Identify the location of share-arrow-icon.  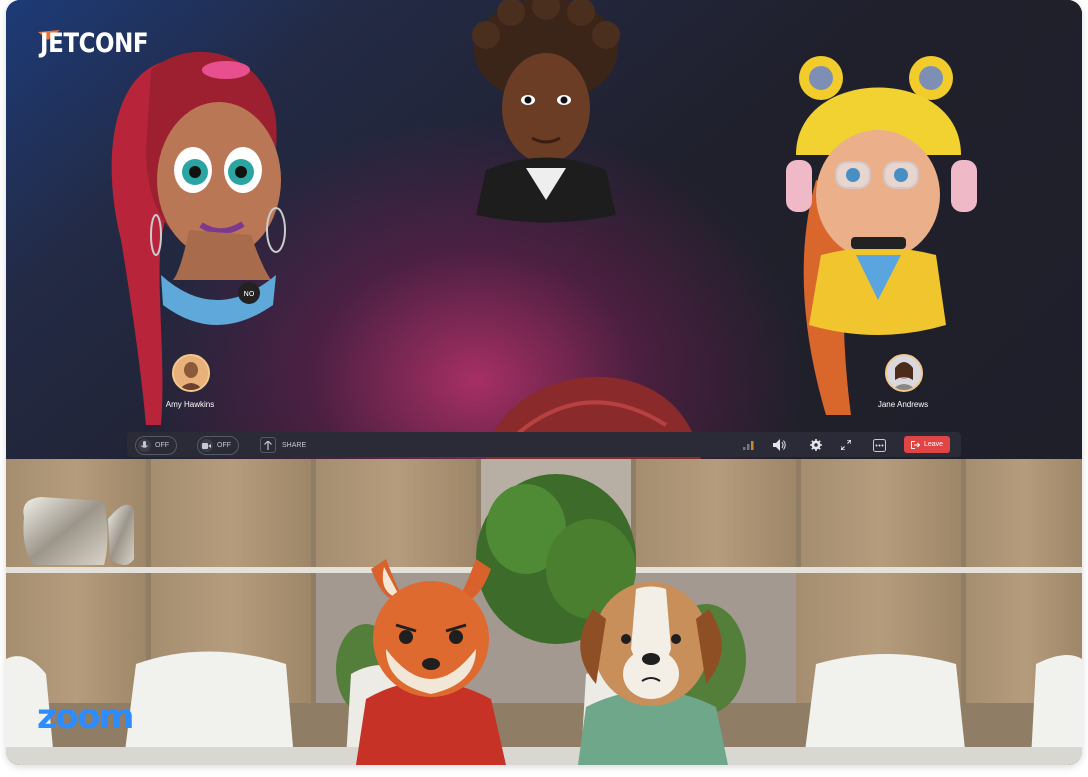
(268, 445).